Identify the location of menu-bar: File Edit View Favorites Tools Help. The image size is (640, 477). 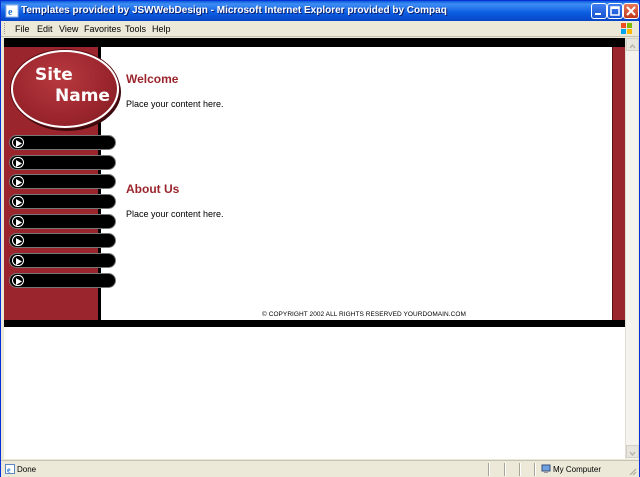
(320, 29).